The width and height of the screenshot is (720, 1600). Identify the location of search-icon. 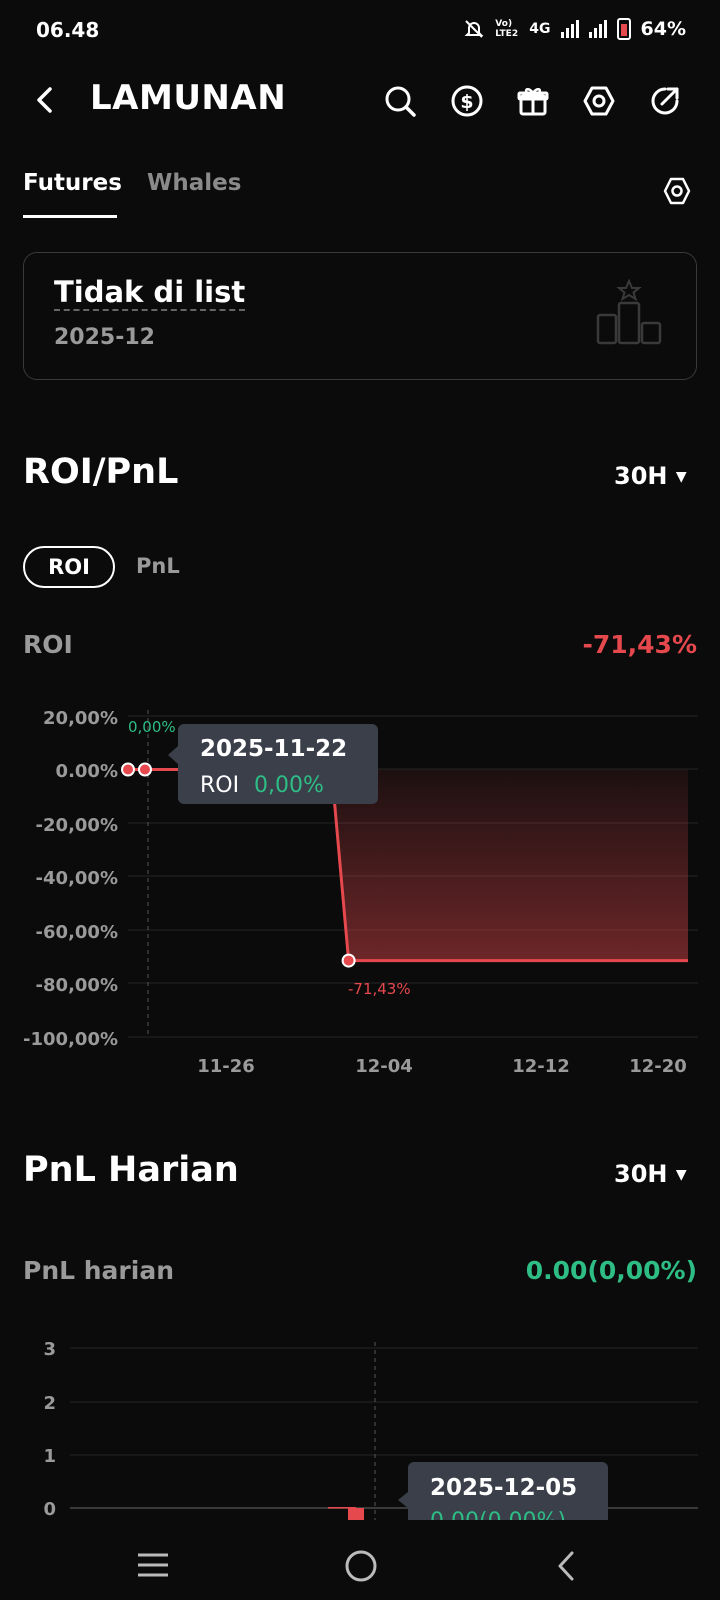
(400, 101).